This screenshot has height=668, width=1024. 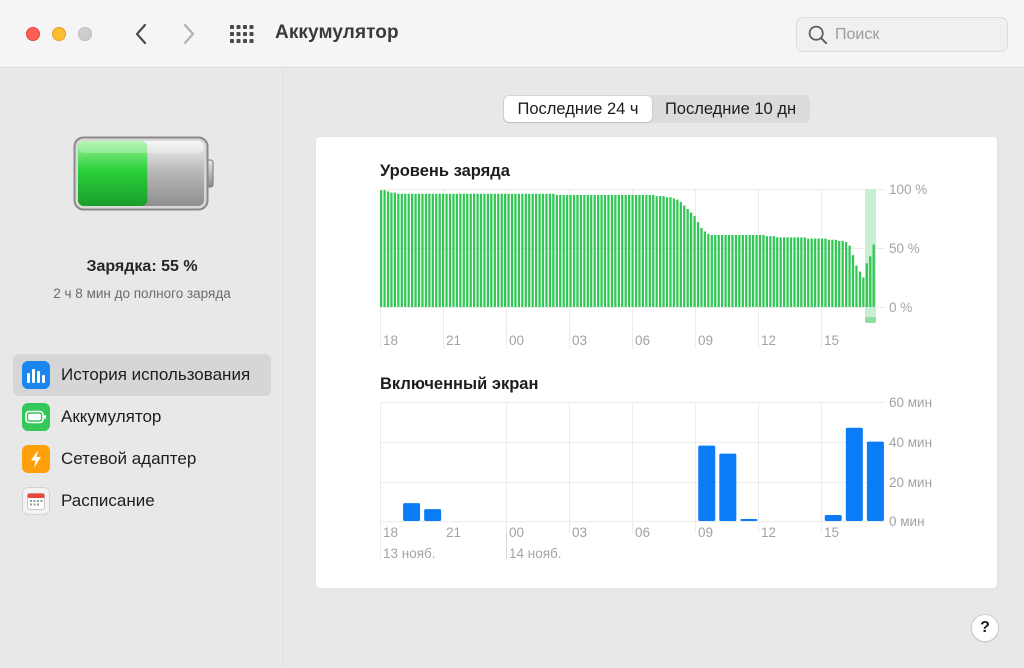 I want to click on tab-last-10-days: Последние 10 дн, so click(x=730, y=109).